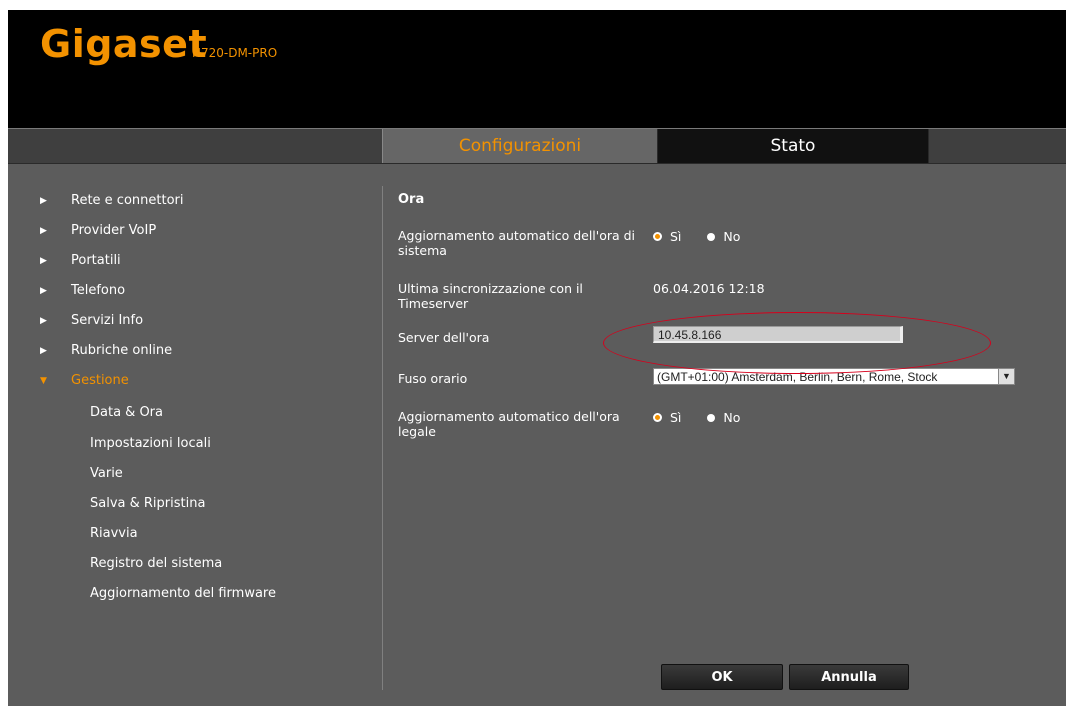  What do you see at coordinates (150, 444) in the screenshot?
I see `sidebar-subitem-impostazioni-locali: Impostazioni locali` at bounding box center [150, 444].